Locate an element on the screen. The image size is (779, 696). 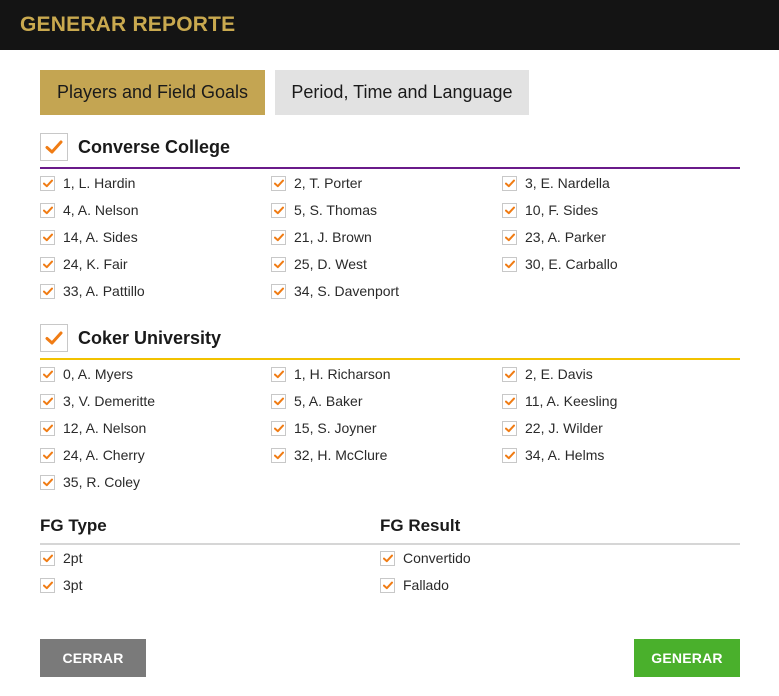
player-checkbox-item: 34, S. Davenport is located at coordinates (335, 291).